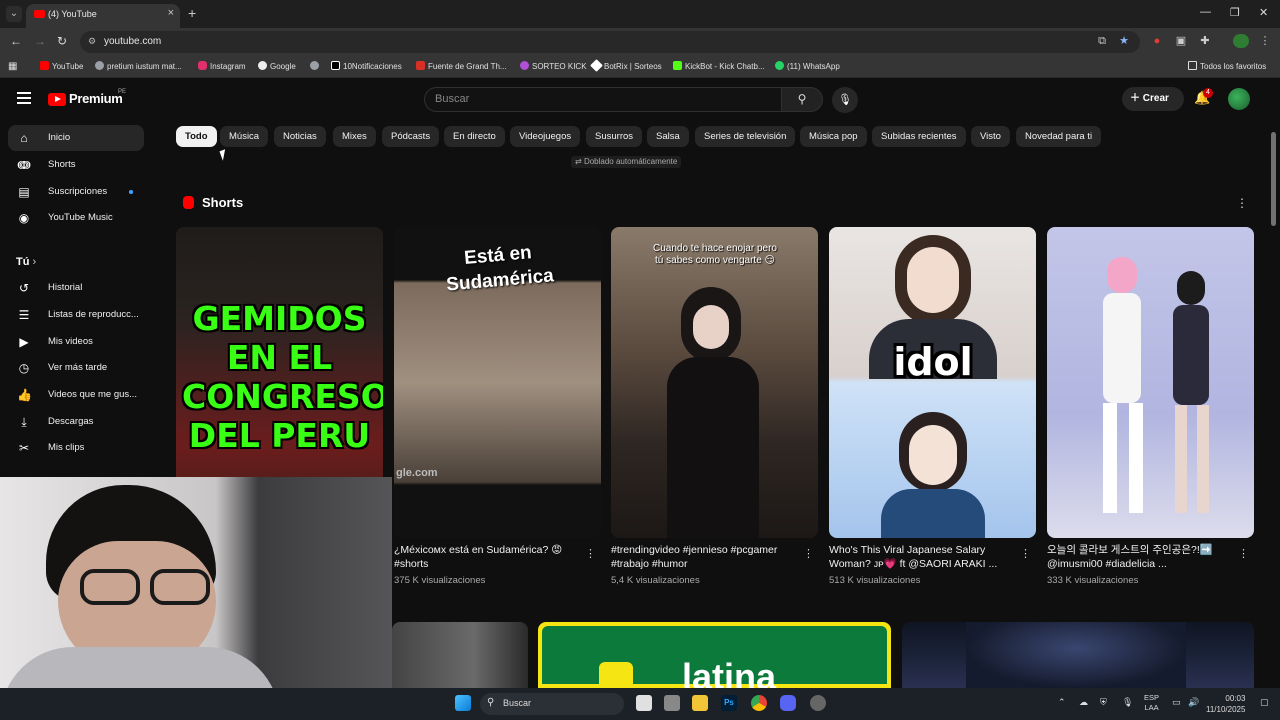 The height and width of the screenshot is (720, 1280). Describe the element at coordinates (463, 703) in the screenshot. I see `windows-start-icon` at that location.